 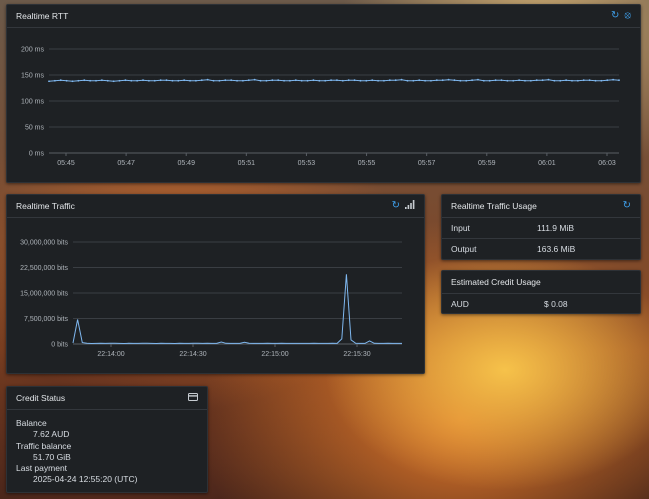 I want to click on traffic-balance-label: Traffic balance, so click(x=44, y=445).